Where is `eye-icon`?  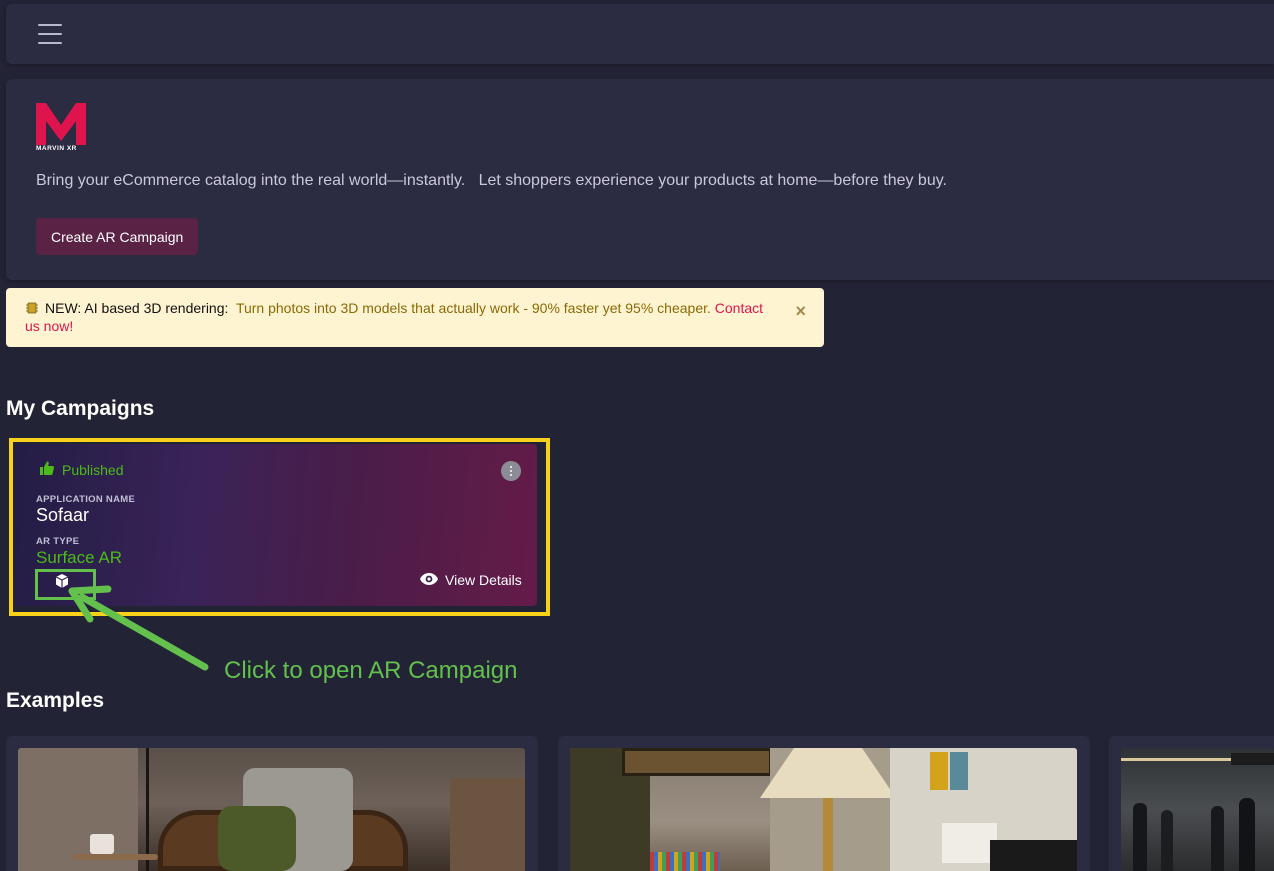 eye-icon is located at coordinates (429, 580).